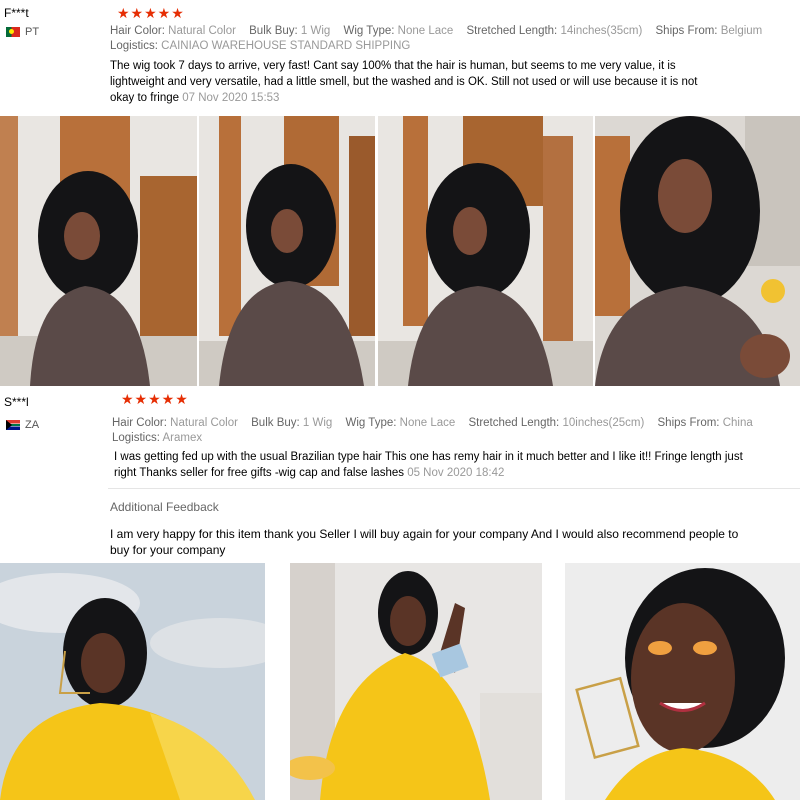  I want to click on reviewer-name: S***l, so click(16, 402).